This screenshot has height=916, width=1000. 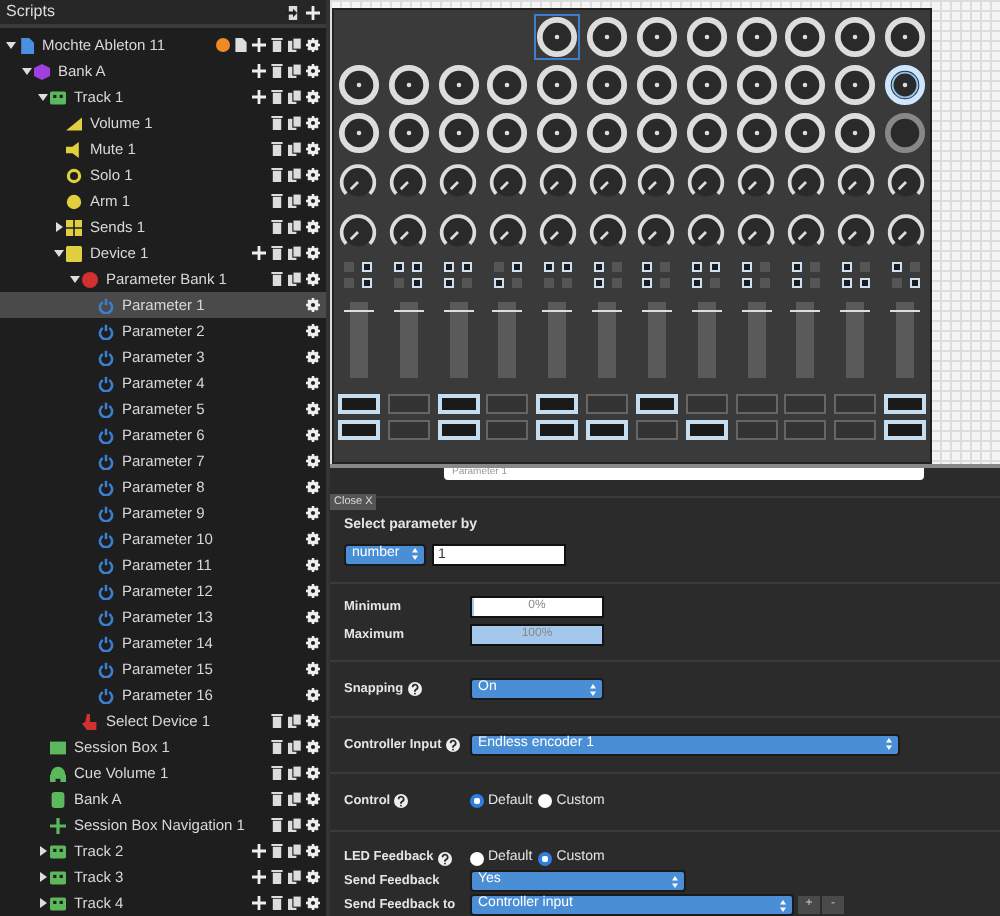 What do you see at coordinates (241, 45) in the screenshot?
I see `export-icon` at bounding box center [241, 45].